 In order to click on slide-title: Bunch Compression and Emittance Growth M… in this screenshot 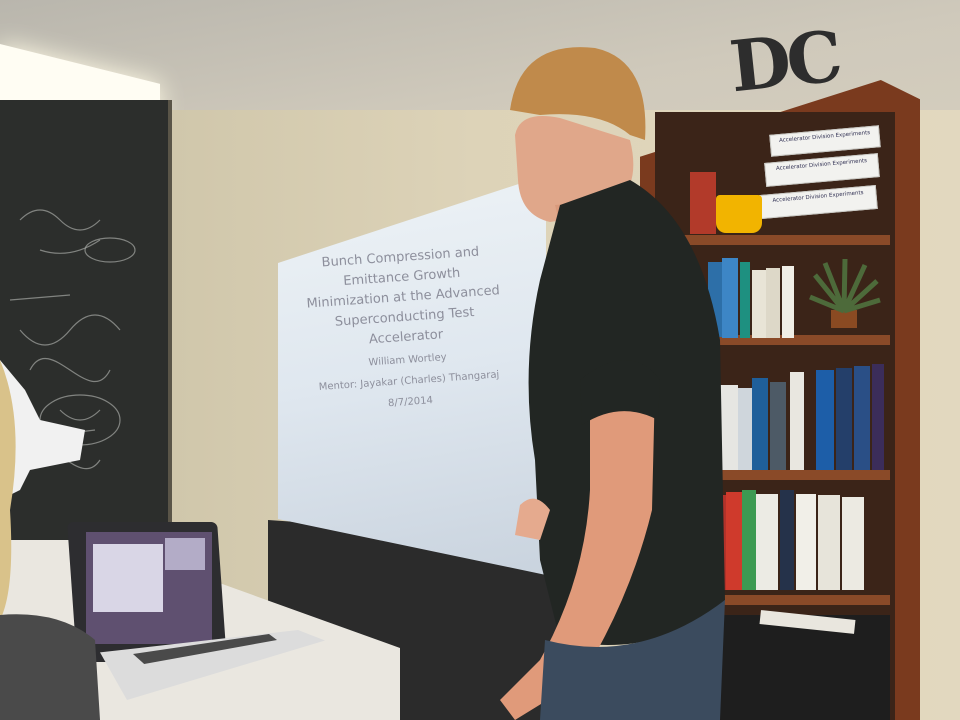, I will do `click(403, 296)`.